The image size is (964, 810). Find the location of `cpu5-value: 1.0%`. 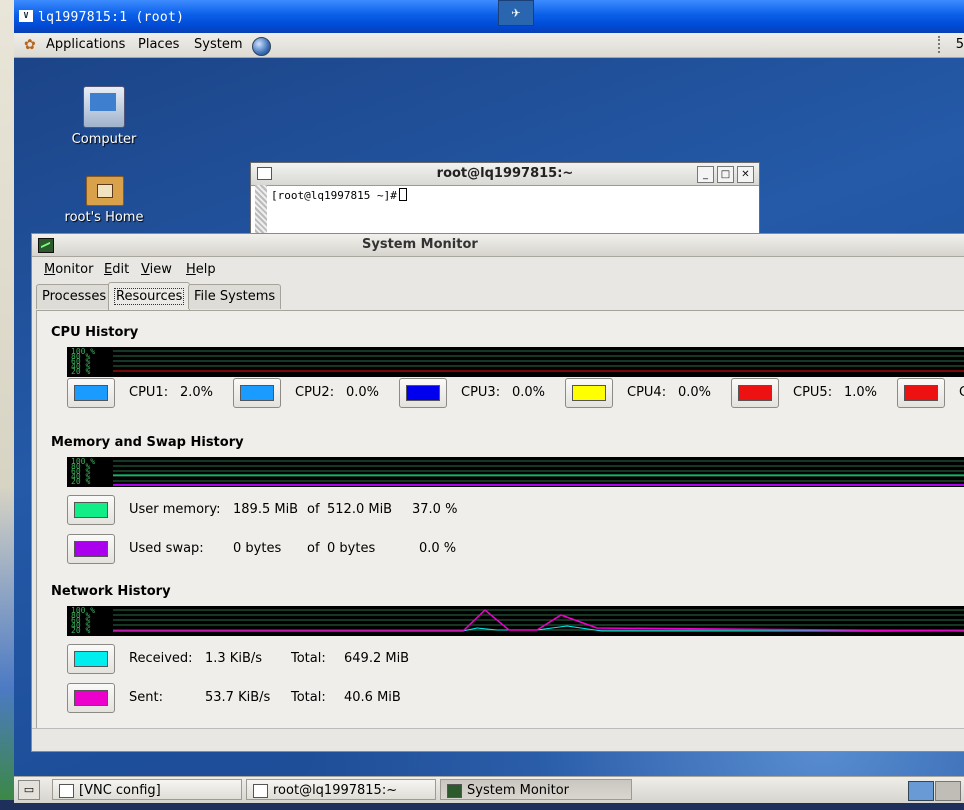

cpu5-value: 1.0% is located at coordinates (861, 392).